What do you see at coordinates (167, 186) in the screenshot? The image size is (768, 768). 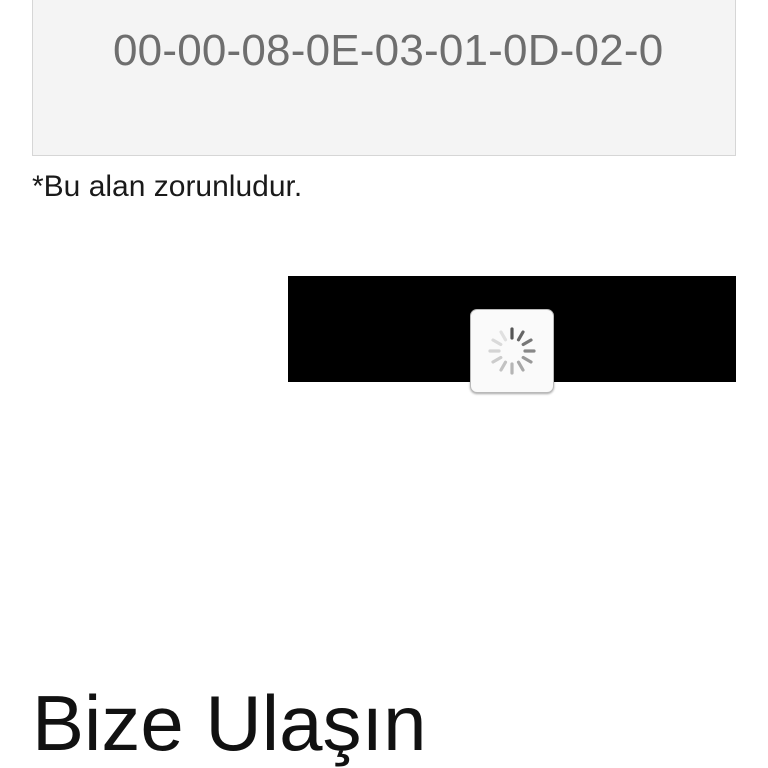 I see `required-field-note: *Bu alan zorunludur.` at bounding box center [167, 186].